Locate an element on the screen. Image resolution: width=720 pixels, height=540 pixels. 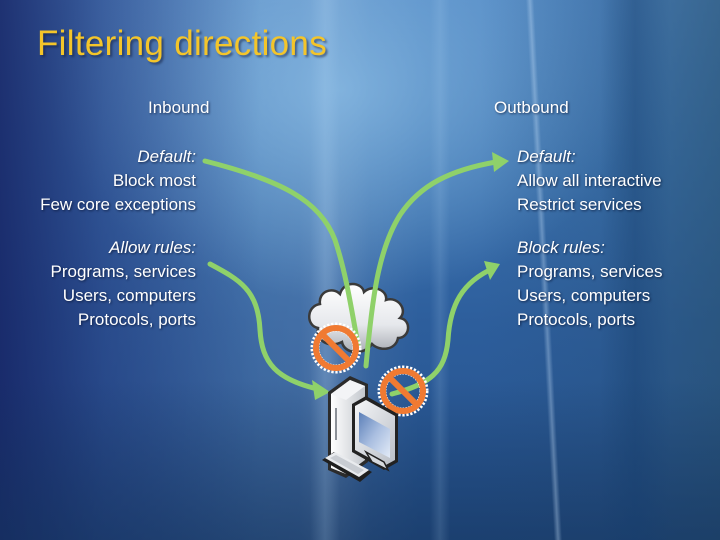
arrow-icon is located at coordinates (268, 330).